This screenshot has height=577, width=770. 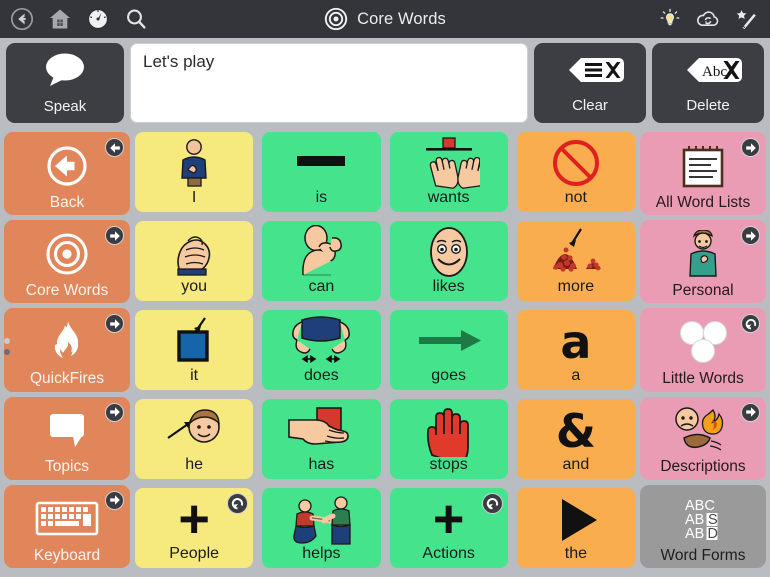 I want to click on word-cell-goes: goes, so click(x=448, y=350).